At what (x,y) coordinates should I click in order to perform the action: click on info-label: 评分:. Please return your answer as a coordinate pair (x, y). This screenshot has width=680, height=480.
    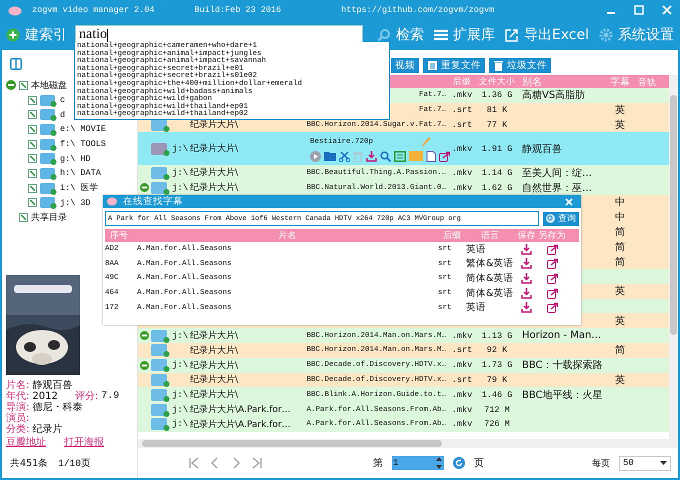
    Looking at the image, I should click on (86, 396).